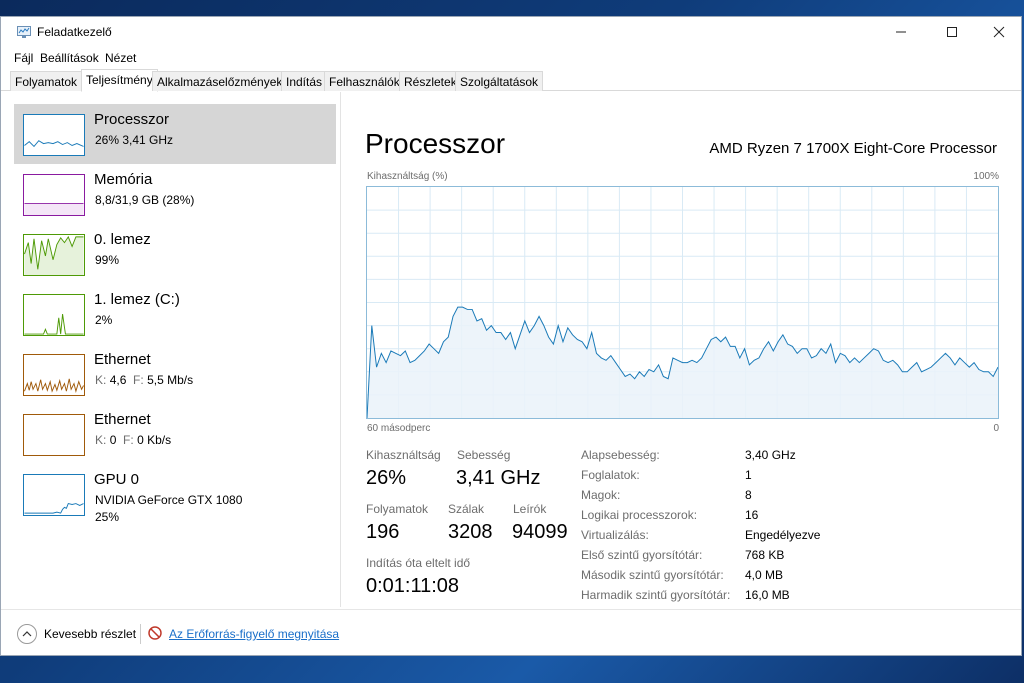  I want to click on resource-cpu: Processzor 26% 3,41 GHz, so click(175, 134).